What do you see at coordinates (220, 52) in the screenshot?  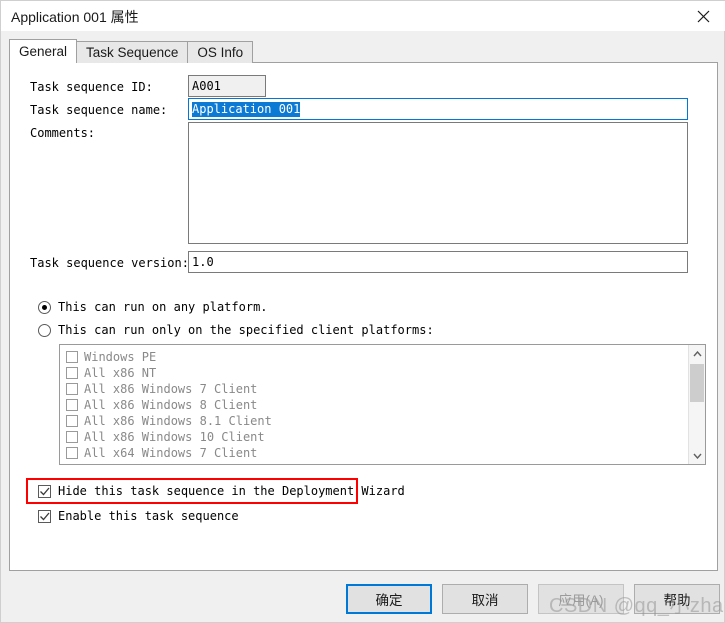 I see `tab-os-info: OS Info` at bounding box center [220, 52].